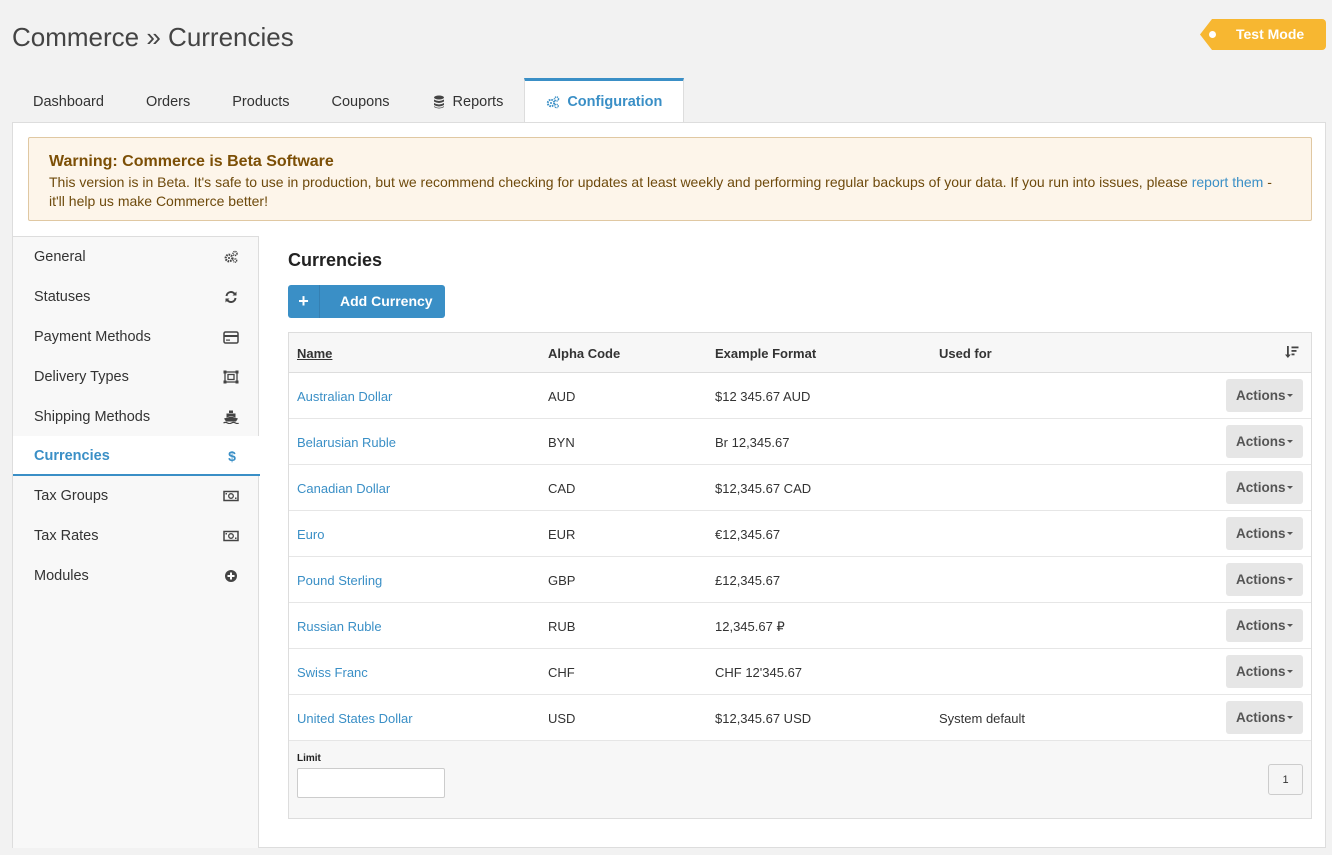 The image size is (1332, 855). What do you see at coordinates (355, 718) in the screenshot?
I see `currency-name-link: United States Dollar` at bounding box center [355, 718].